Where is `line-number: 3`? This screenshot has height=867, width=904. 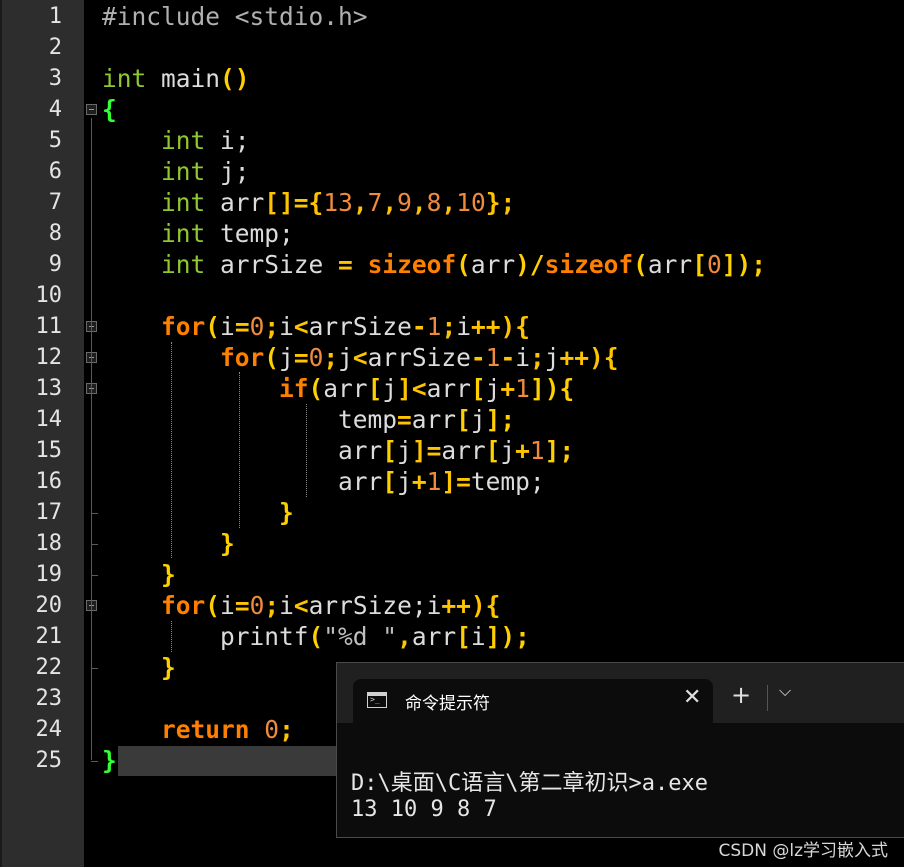
line-number: 3 is located at coordinates (55, 78).